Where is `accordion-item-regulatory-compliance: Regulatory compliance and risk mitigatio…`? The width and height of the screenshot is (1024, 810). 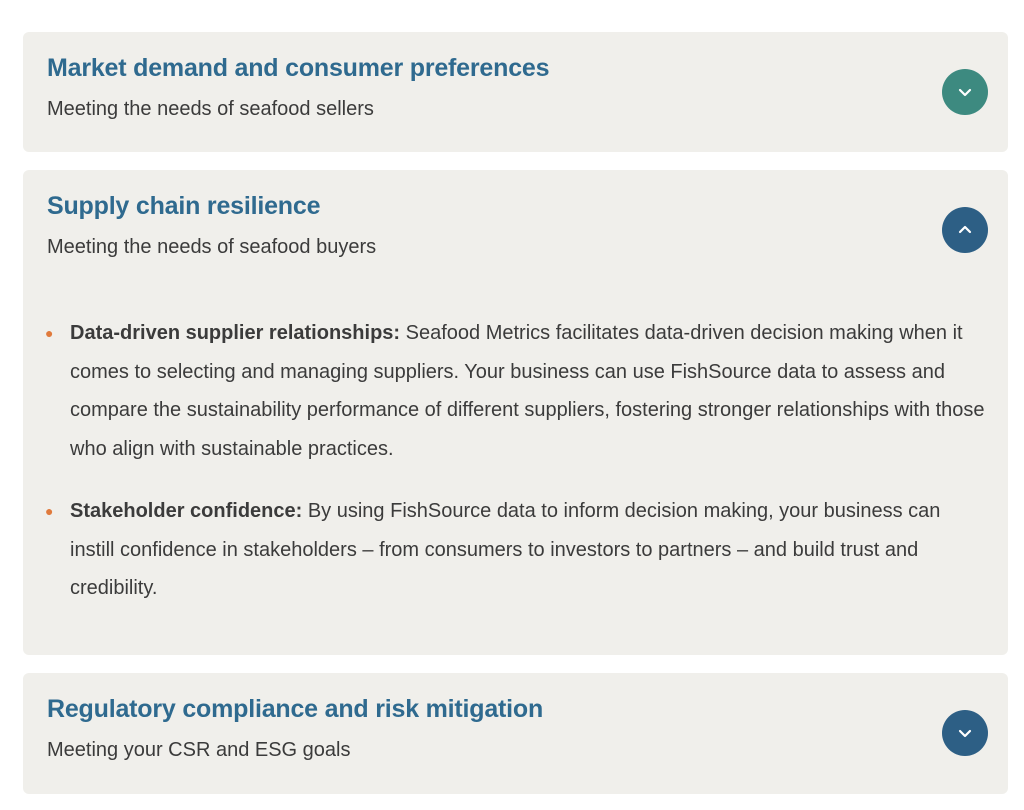
accordion-item-regulatory-compliance: Regulatory compliance and risk mitigatio… is located at coordinates (515, 733).